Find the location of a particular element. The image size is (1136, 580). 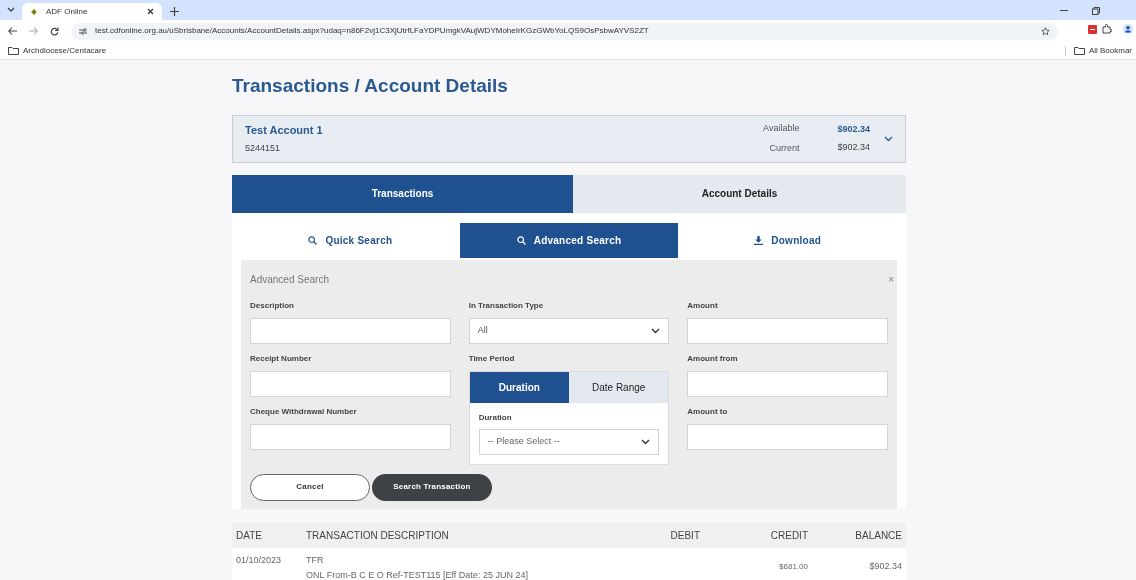

back-icon is located at coordinates (12, 31).